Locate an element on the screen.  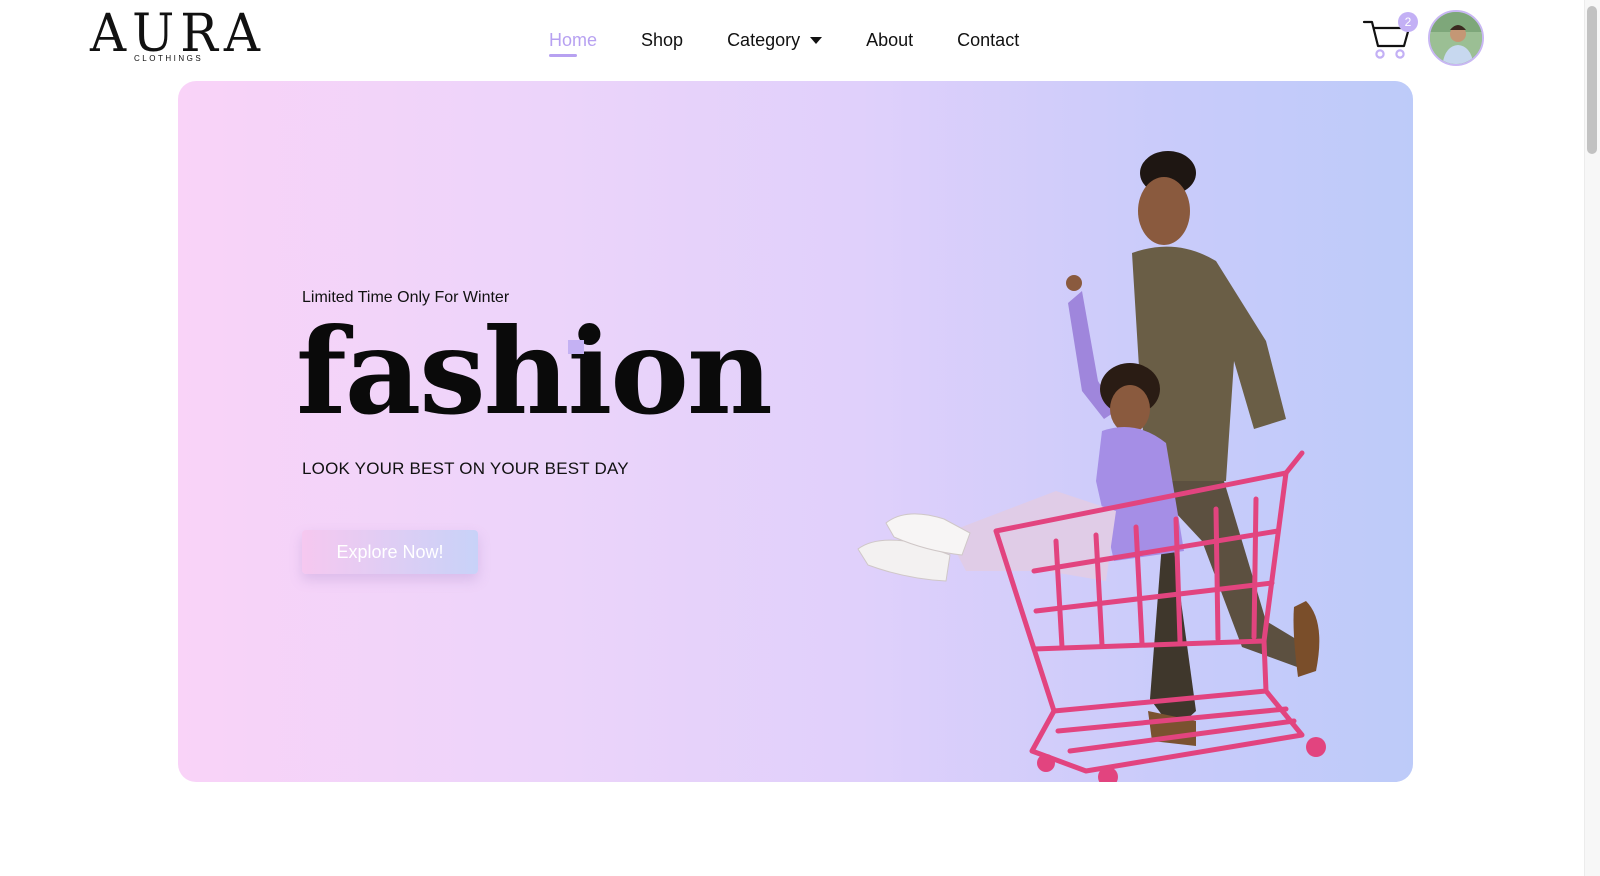
hero-tagline: LOOK YOUR BEST ON YOUR BEST DAY is located at coordinates (465, 468).